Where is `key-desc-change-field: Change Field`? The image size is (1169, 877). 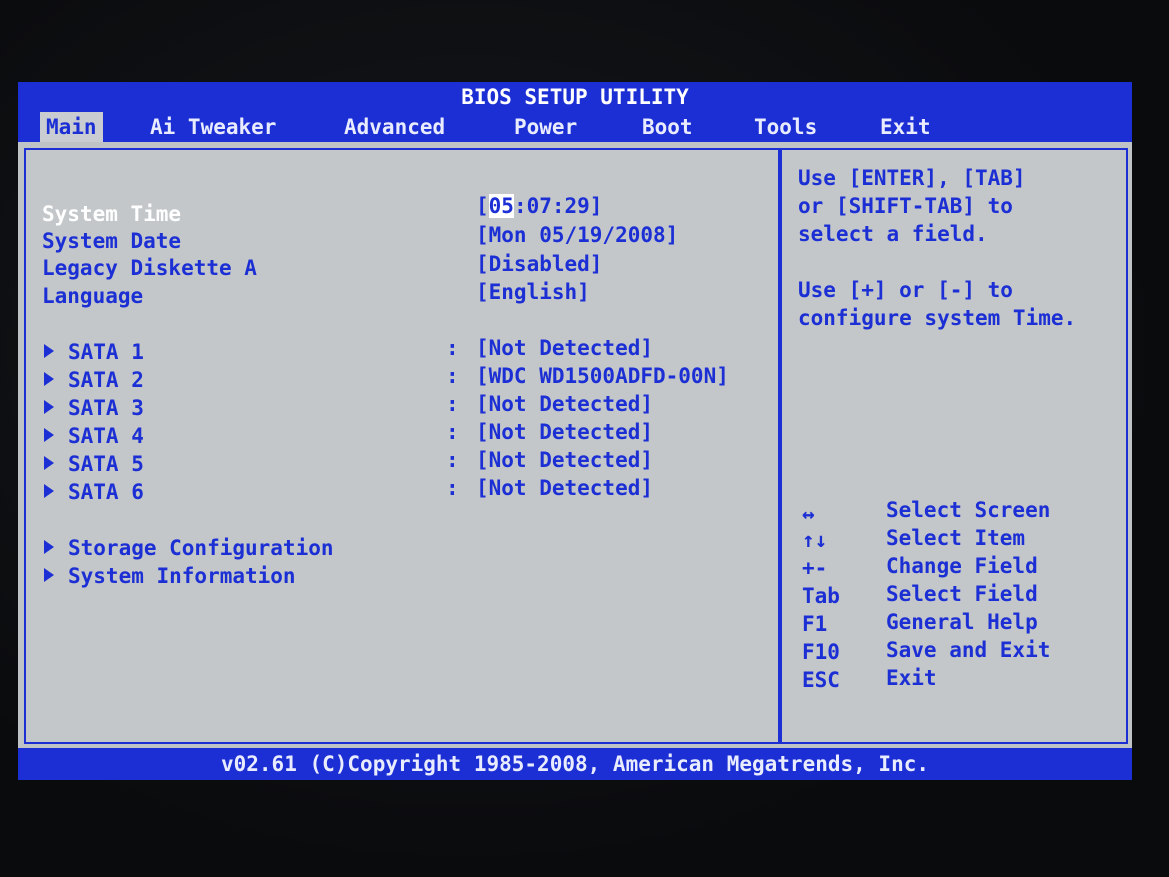
key-desc-change-field: Change Field is located at coordinates (962, 566).